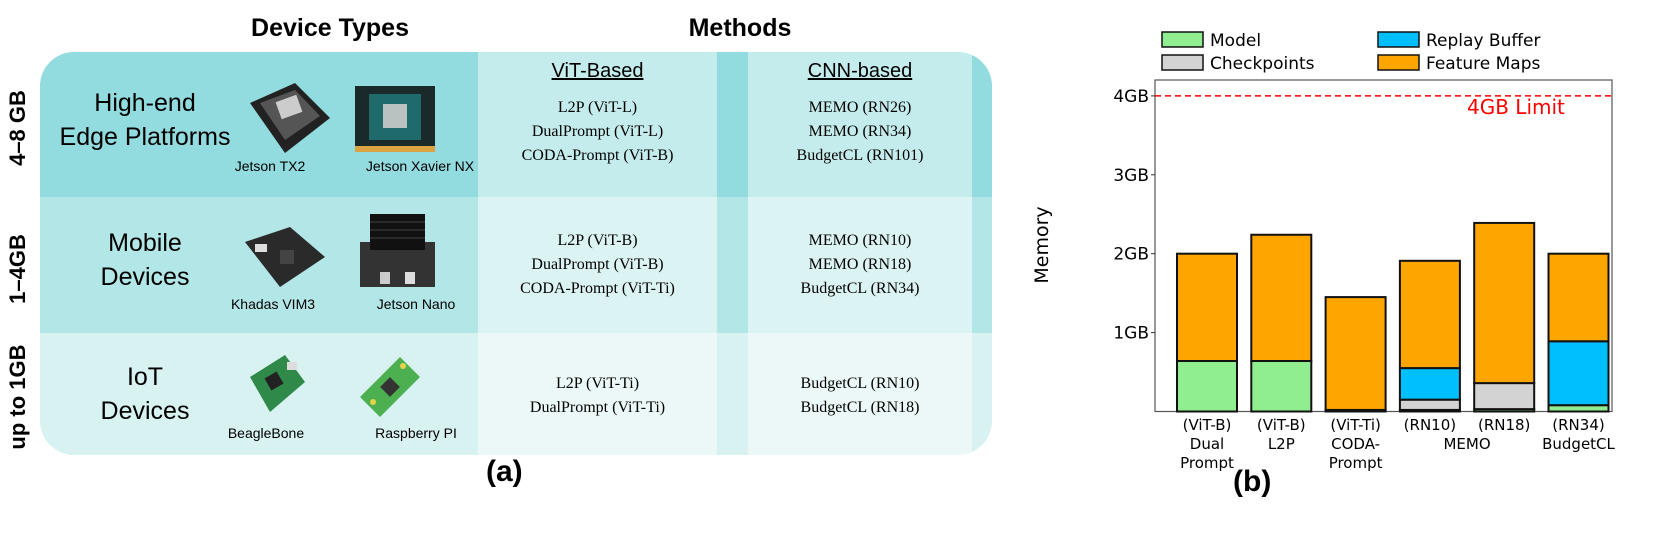 This screenshot has height=537, width=1660. I want to click on reference-line-label: 4GB Limit, so click(1516, 107).